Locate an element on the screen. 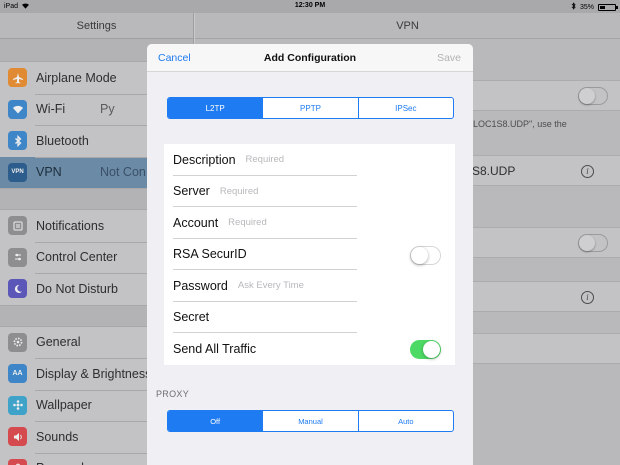 Image resolution: width=620 pixels, height=465 pixels. sidebar-item-value: Not Con is located at coordinates (123, 172).